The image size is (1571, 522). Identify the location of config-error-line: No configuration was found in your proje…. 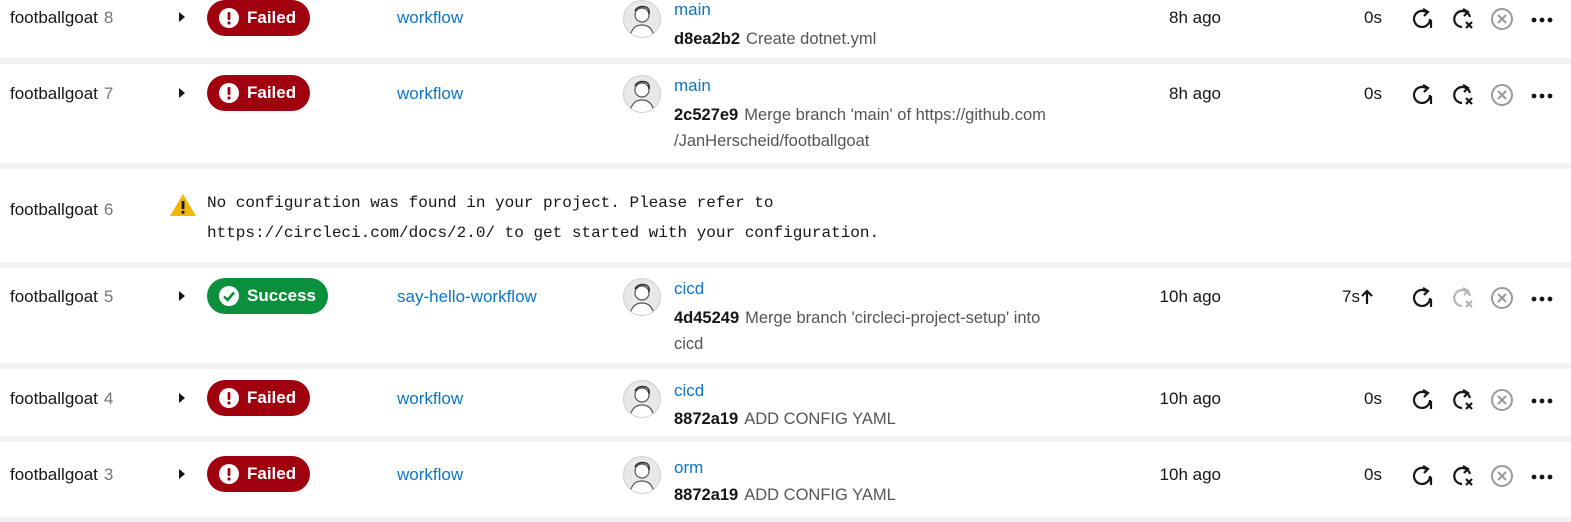
(490, 203).